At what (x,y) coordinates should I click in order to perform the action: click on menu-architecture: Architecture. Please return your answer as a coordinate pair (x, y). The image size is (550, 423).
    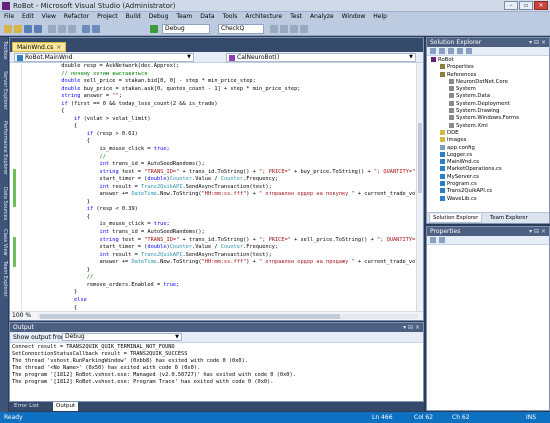
    Looking at the image, I should click on (263, 17).